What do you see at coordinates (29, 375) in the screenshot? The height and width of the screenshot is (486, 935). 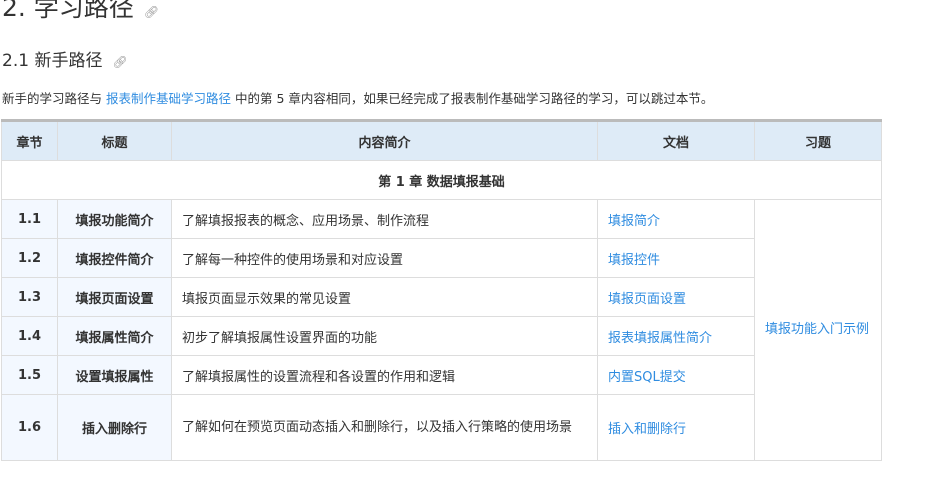 I see `row-num: 1.5` at bounding box center [29, 375].